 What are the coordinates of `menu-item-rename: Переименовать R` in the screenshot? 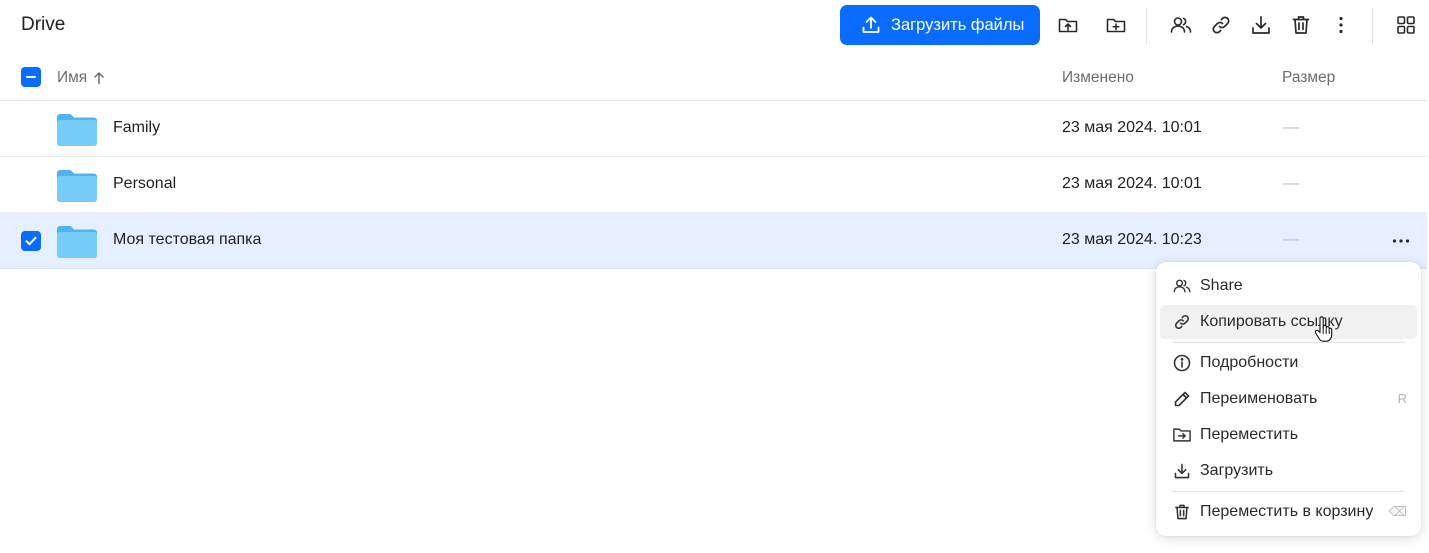 It's located at (1288, 399).